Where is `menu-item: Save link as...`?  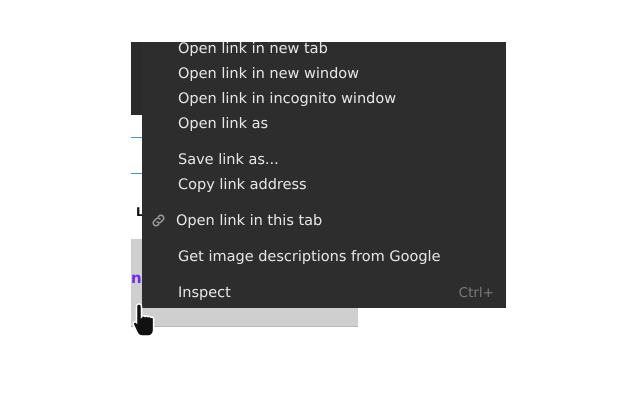 menu-item: Save link as... is located at coordinates (324, 159).